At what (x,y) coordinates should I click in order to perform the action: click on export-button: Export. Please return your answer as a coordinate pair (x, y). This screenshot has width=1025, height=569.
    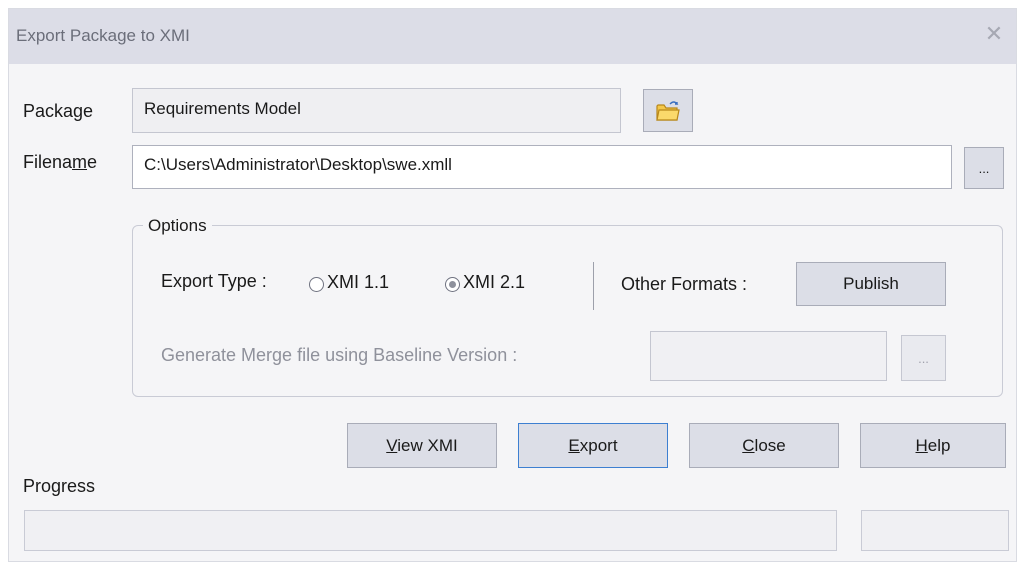
    Looking at the image, I should click on (593, 445).